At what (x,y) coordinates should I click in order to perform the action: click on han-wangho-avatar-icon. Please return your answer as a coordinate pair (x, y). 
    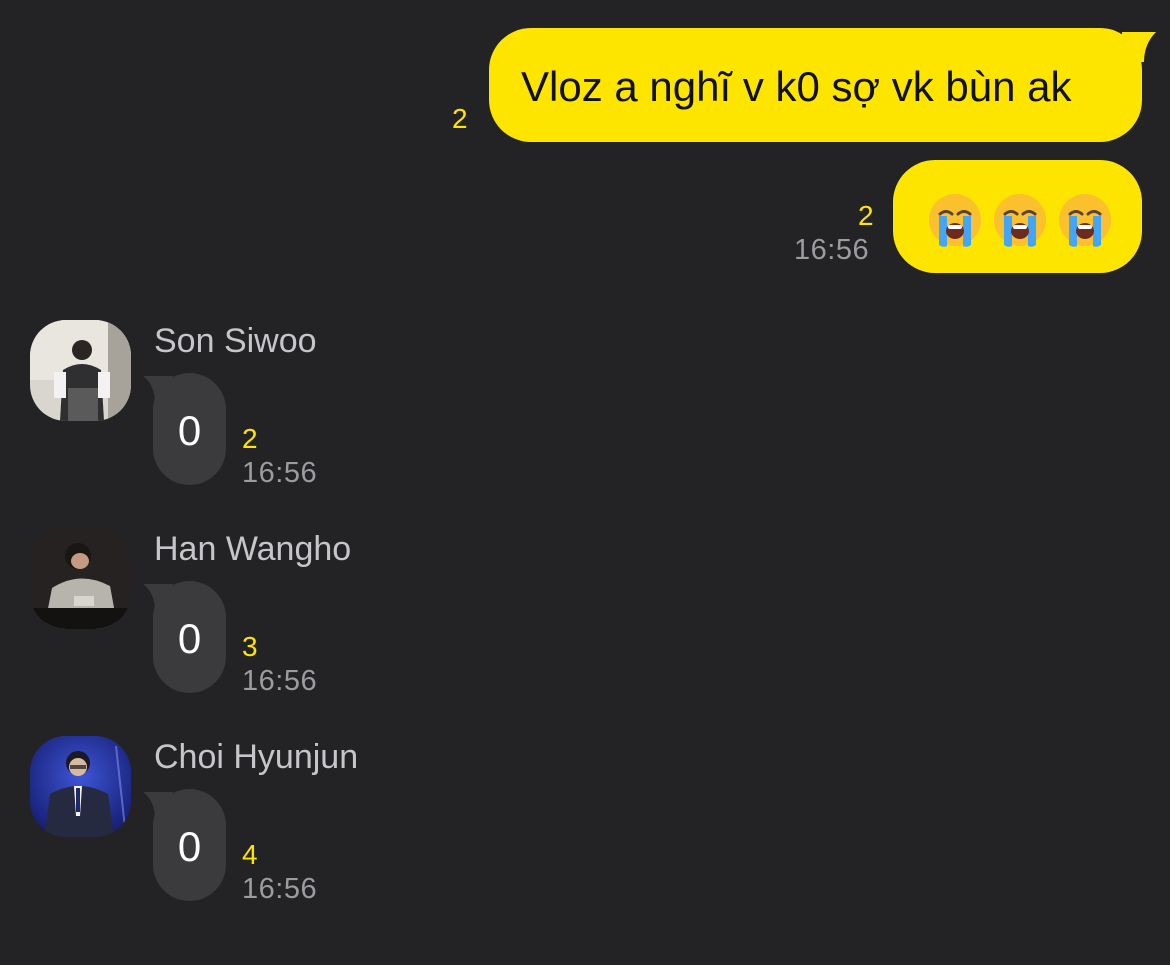
    Looking at the image, I should click on (80, 578).